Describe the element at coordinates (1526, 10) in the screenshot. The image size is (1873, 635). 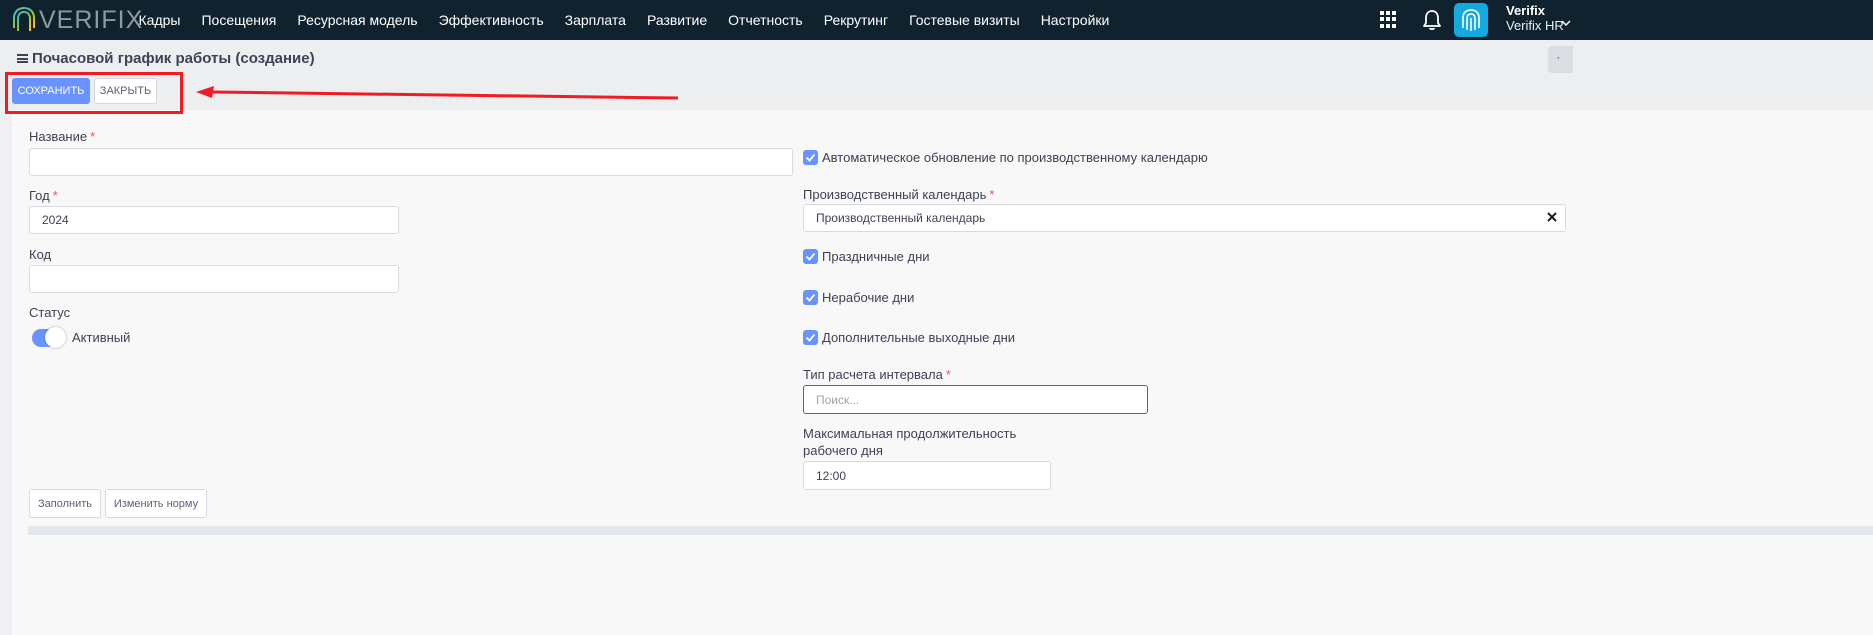
I see `user-name: Verifix` at that location.